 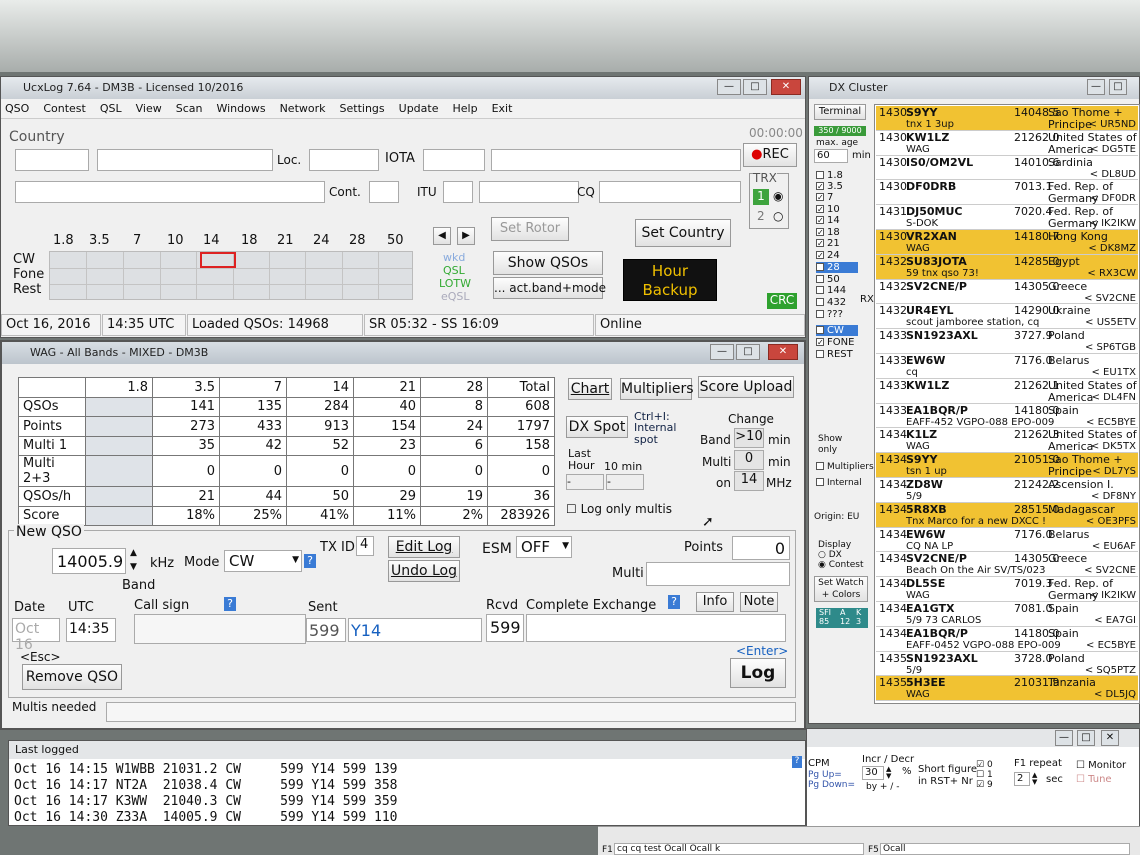 I want to click on f1-spin-icon: ▲ ▼, so click(x=1034, y=779).